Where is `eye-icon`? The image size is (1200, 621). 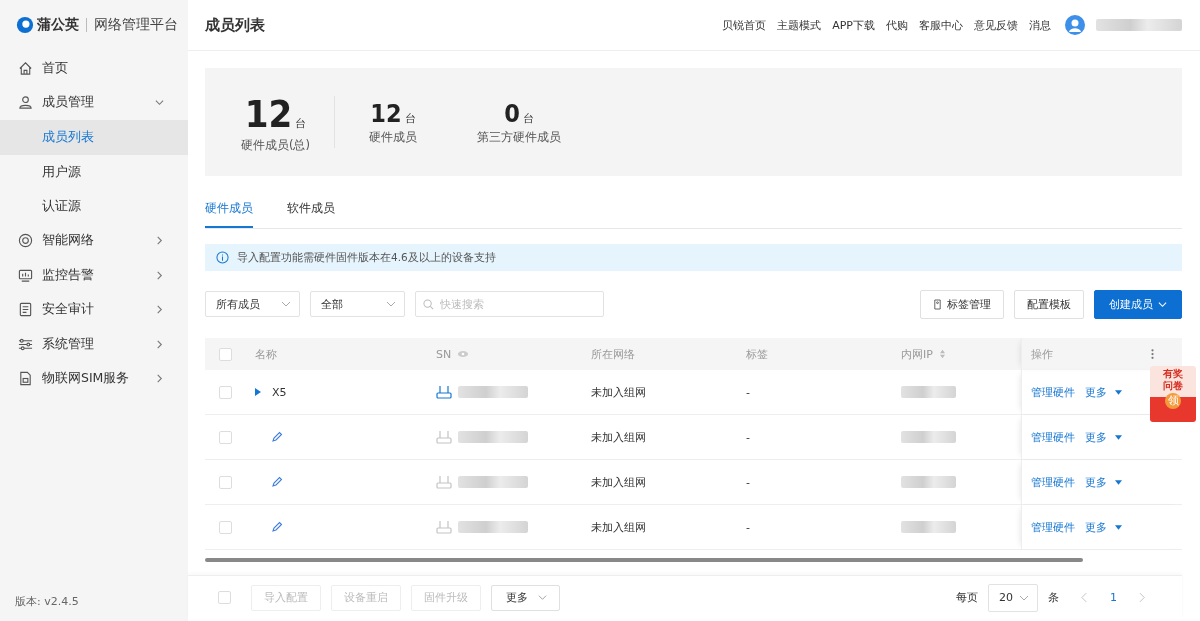
eye-icon is located at coordinates (463, 354).